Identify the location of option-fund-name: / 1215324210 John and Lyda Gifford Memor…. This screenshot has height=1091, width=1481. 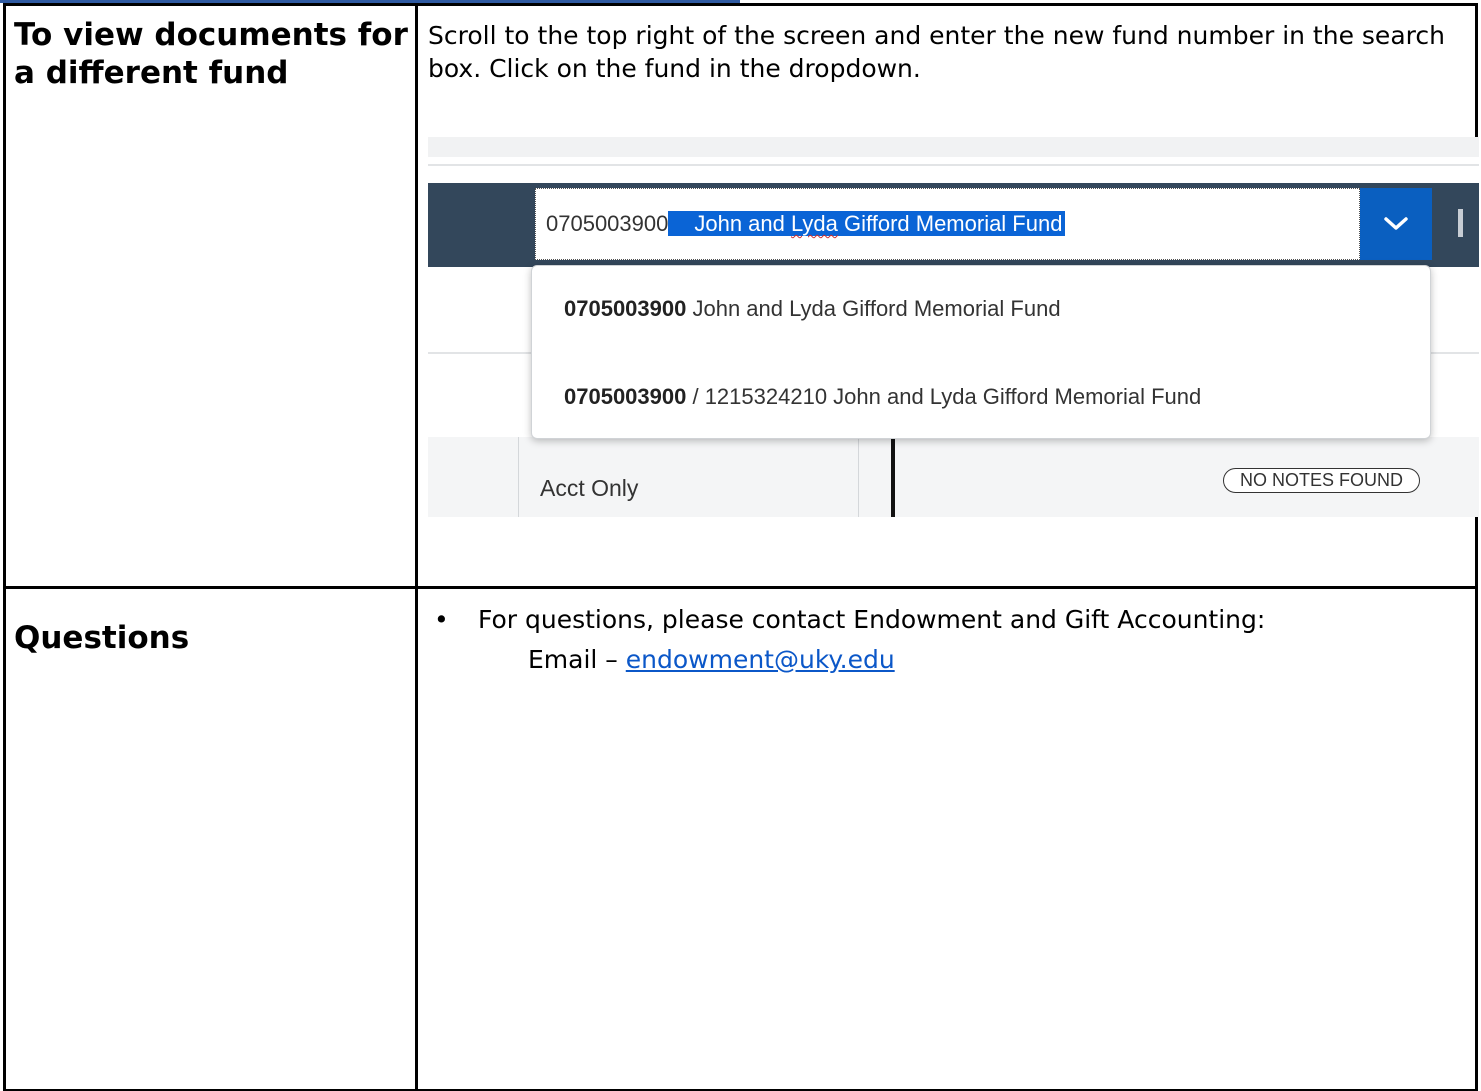
(944, 396).